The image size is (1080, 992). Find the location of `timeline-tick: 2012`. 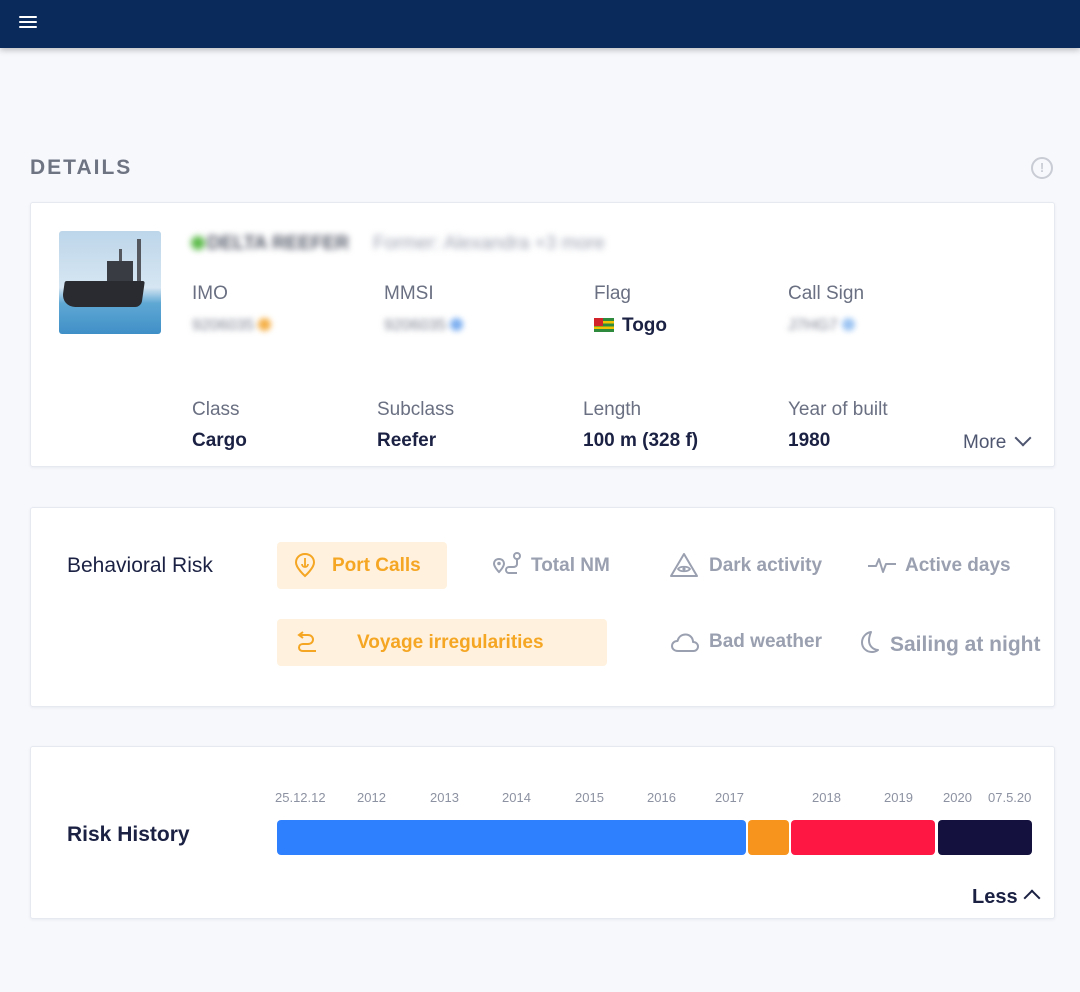

timeline-tick: 2012 is located at coordinates (371, 797).